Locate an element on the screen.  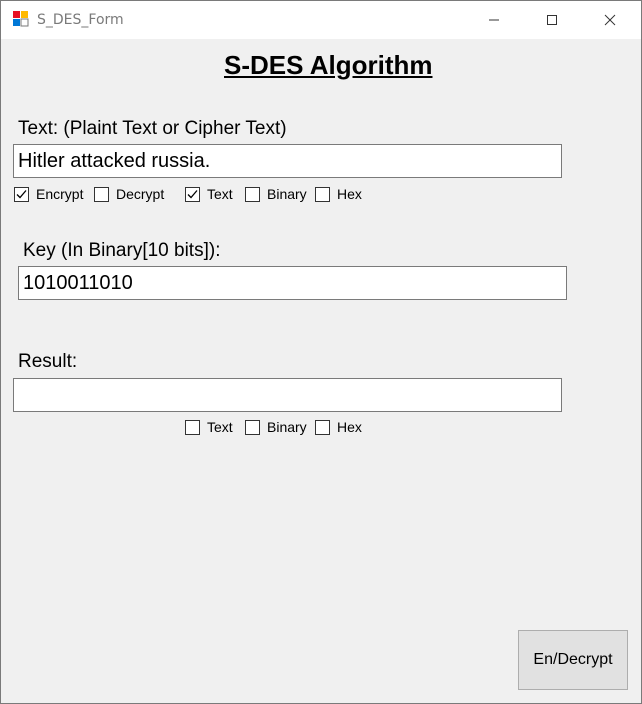
decrypt-checkbox: Decrypt is located at coordinates (129, 194).